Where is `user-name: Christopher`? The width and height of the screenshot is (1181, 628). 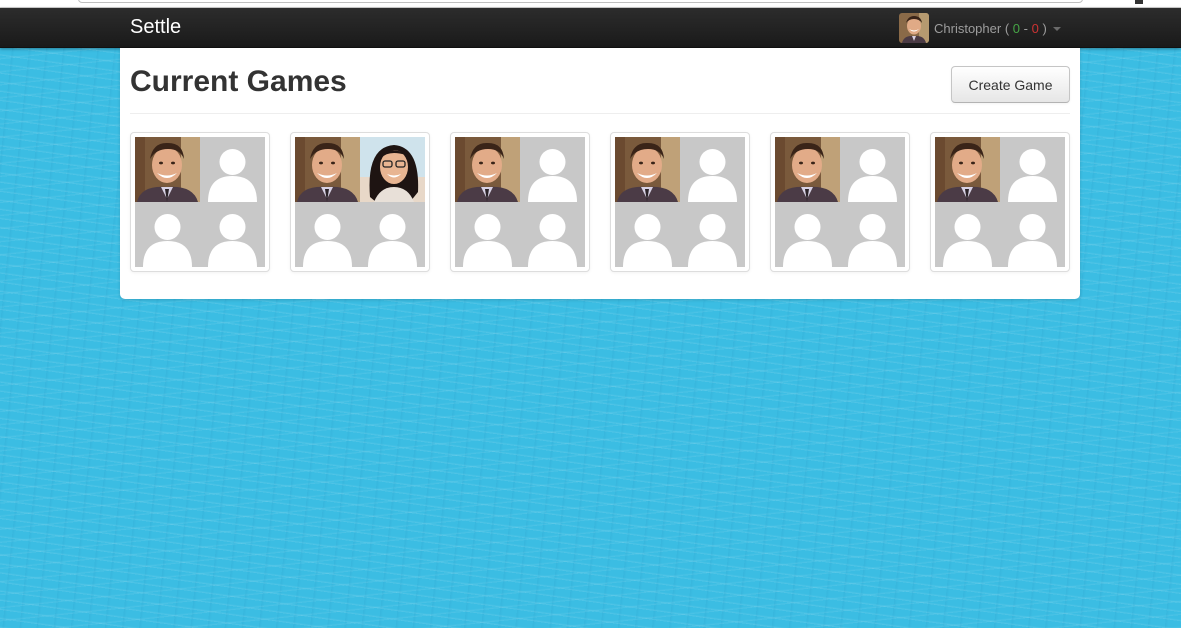
user-name: Christopher is located at coordinates (968, 28).